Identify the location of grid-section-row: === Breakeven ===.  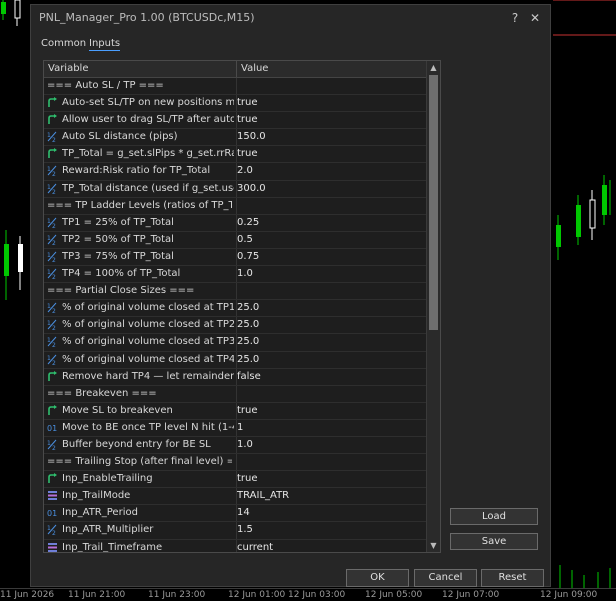
(235, 394).